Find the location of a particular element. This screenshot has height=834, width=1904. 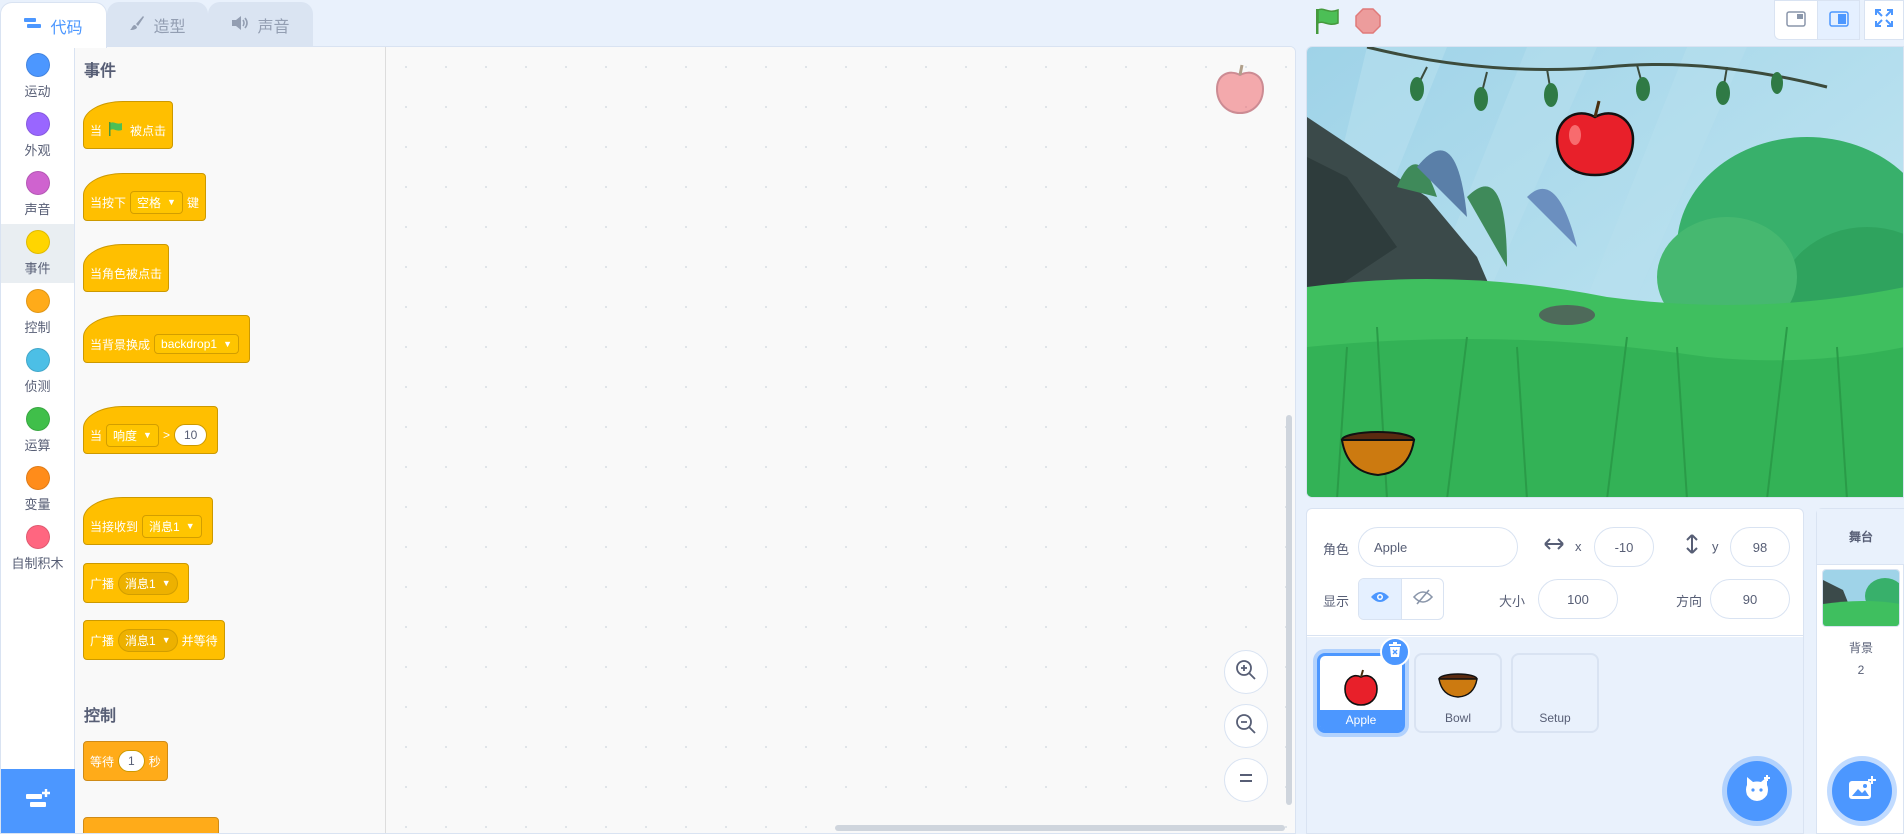

block-repeat-partial is located at coordinates (151, 825).